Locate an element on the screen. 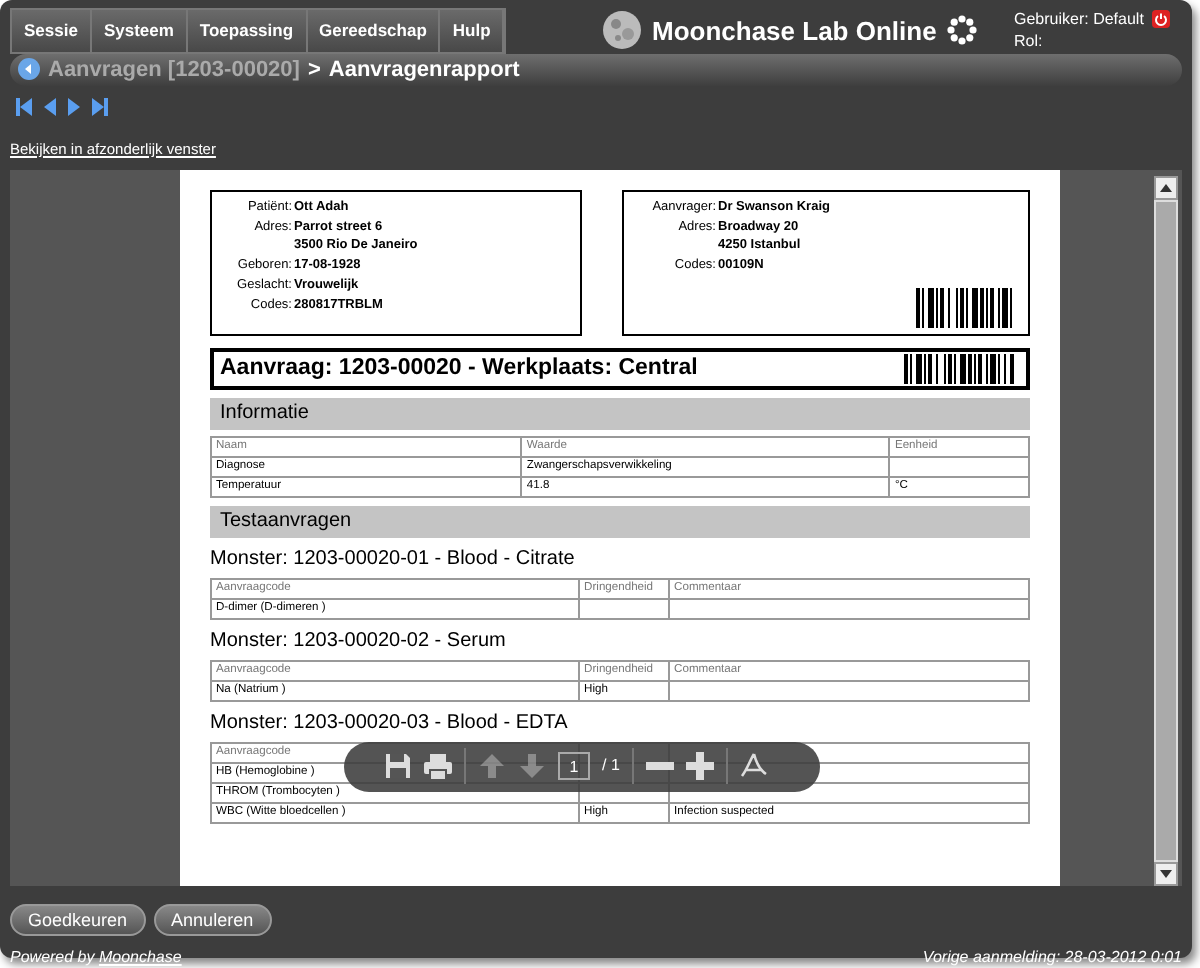 The width and height of the screenshot is (1200, 968). powered-by-text: Powered by Moonchase is located at coordinates (96, 956).